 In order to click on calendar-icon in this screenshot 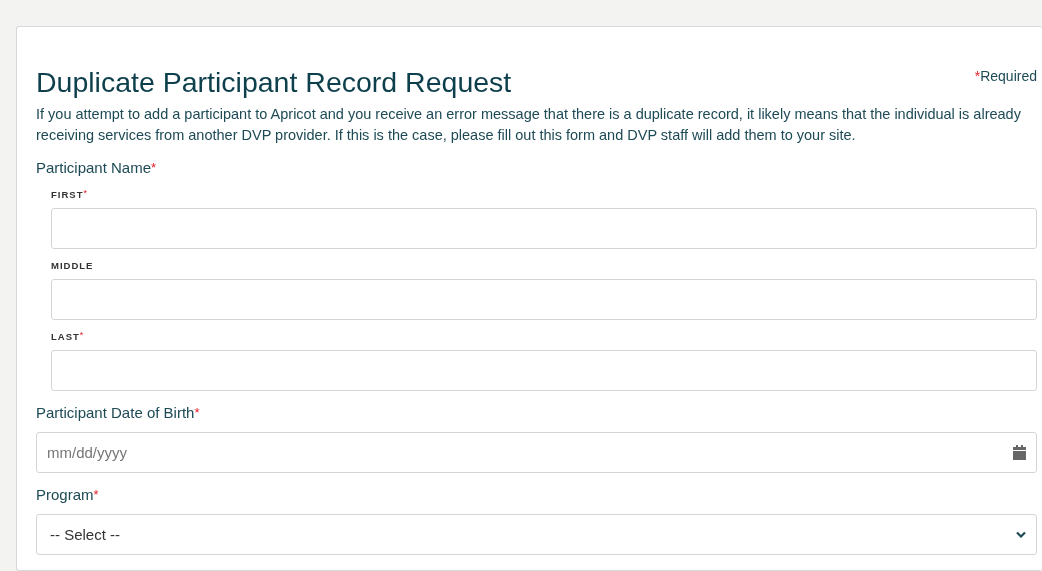, I will do `click(1019, 452)`.